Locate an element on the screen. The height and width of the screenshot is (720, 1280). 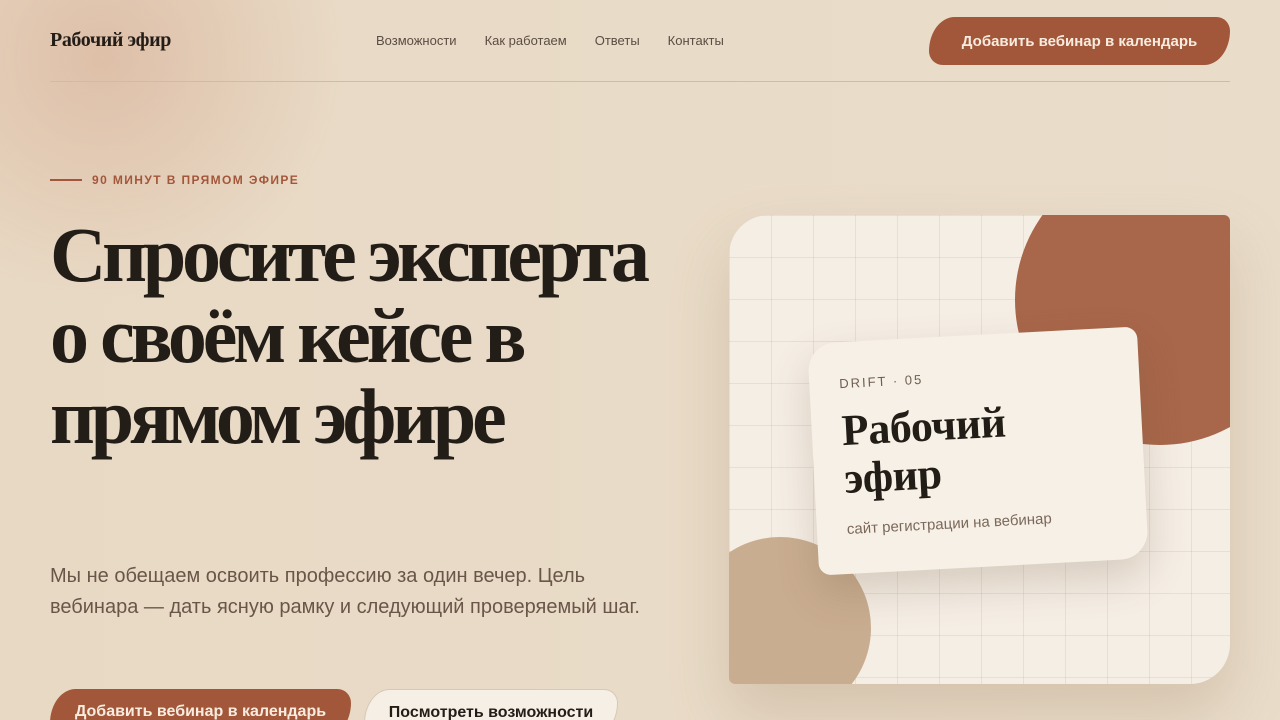
event-card-tag: DRIFT · 05 is located at coordinates (881, 381).